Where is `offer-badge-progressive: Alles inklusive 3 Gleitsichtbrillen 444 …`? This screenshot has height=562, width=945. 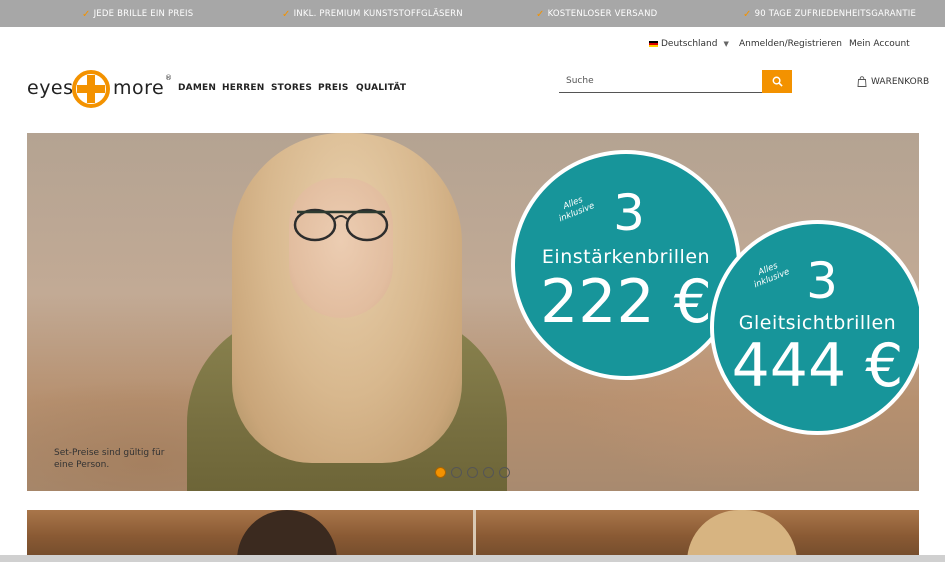 offer-badge-progressive: Alles inklusive 3 Gleitsichtbrillen 444 … is located at coordinates (814, 327).